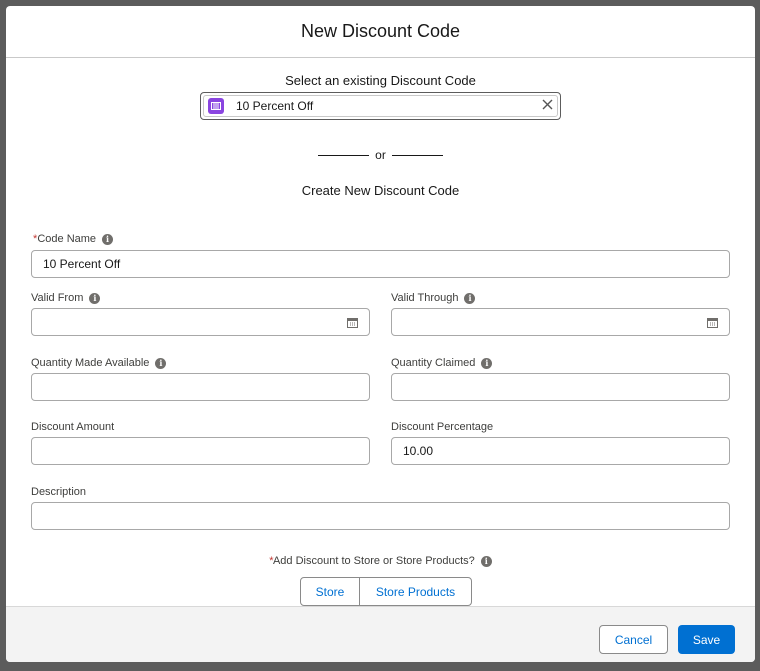  What do you see at coordinates (200, 322) in the screenshot?
I see `valid-from-input` at bounding box center [200, 322].